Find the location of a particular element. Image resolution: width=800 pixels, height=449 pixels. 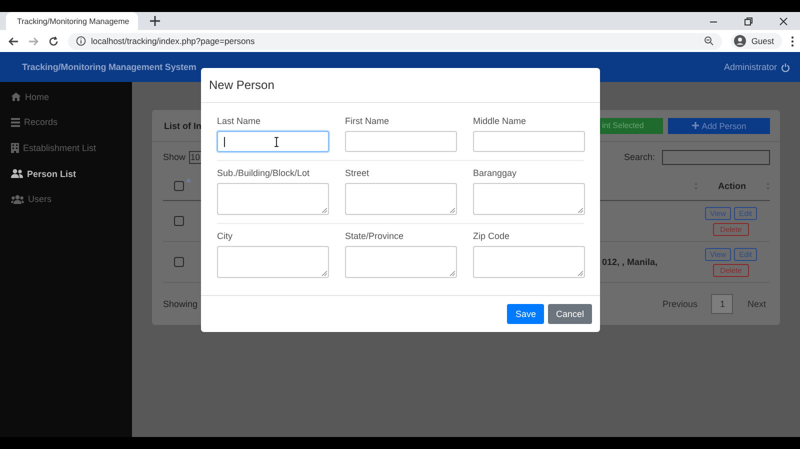

home-icon is located at coordinates (16, 97).